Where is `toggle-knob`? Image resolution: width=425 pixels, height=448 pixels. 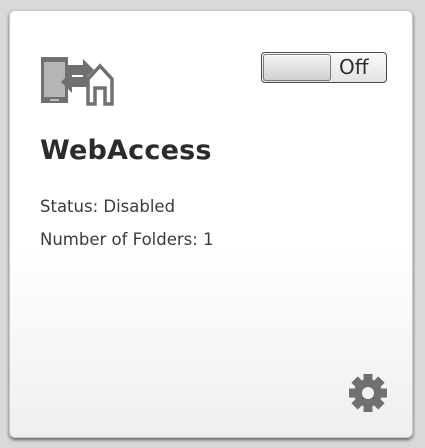
toggle-knob is located at coordinates (297, 67).